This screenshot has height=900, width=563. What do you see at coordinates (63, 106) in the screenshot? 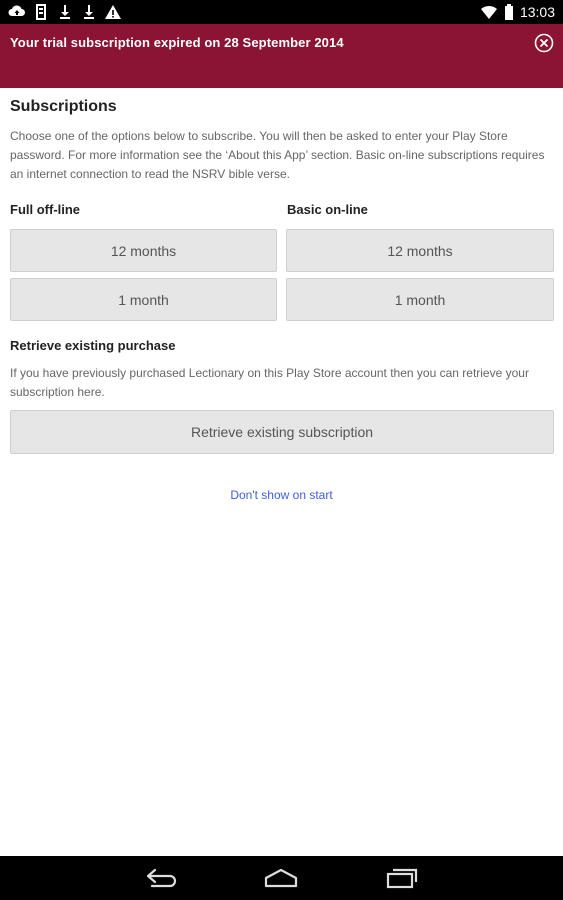
I see `page-title: Subscriptions` at bounding box center [63, 106].